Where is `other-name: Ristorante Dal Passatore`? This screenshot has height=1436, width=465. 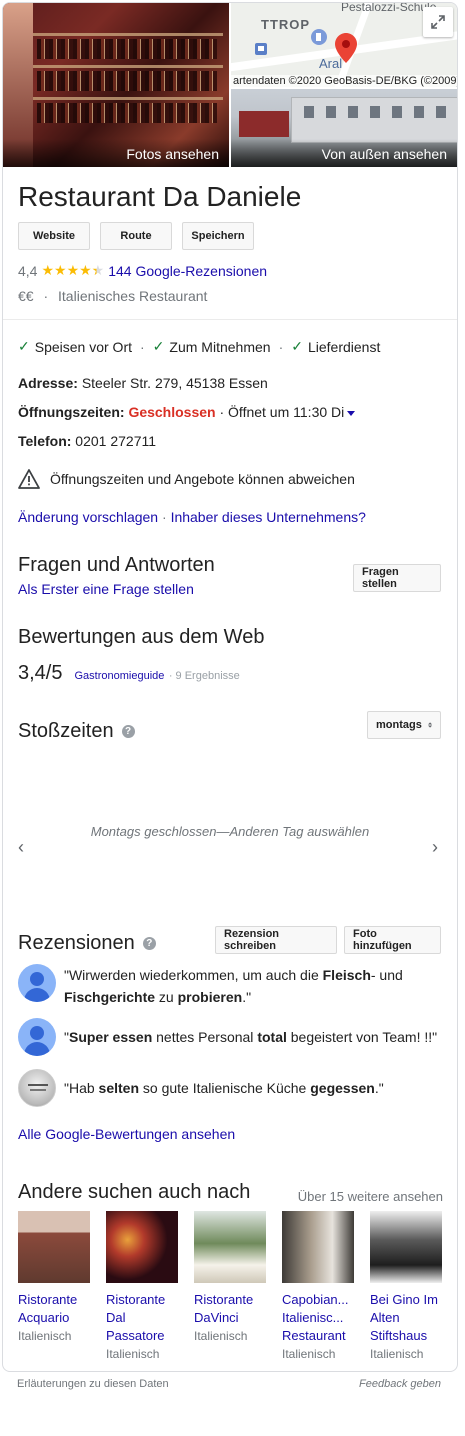
other-name: Ristorante Dal Passatore is located at coordinates (136, 1317).